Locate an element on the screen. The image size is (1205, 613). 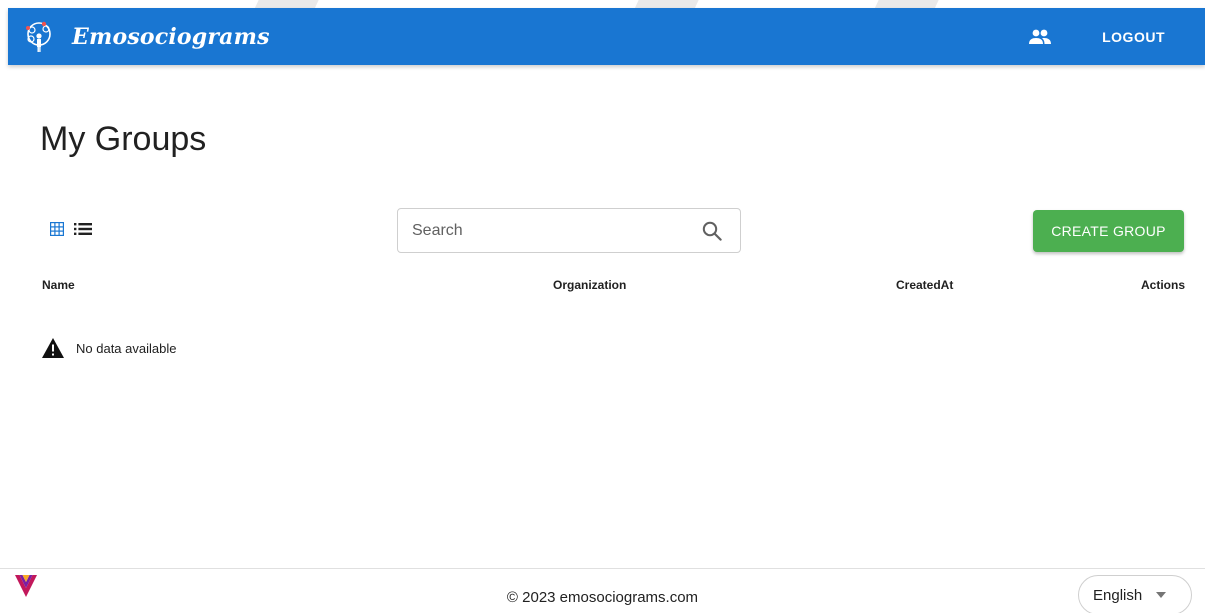
footer: © 2023 emosociograms.com English is located at coordinates (602, 590).